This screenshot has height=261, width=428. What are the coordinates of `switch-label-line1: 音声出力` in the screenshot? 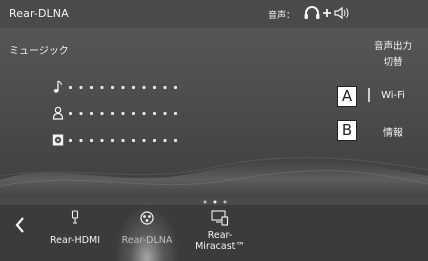 It's located at (392, 46).